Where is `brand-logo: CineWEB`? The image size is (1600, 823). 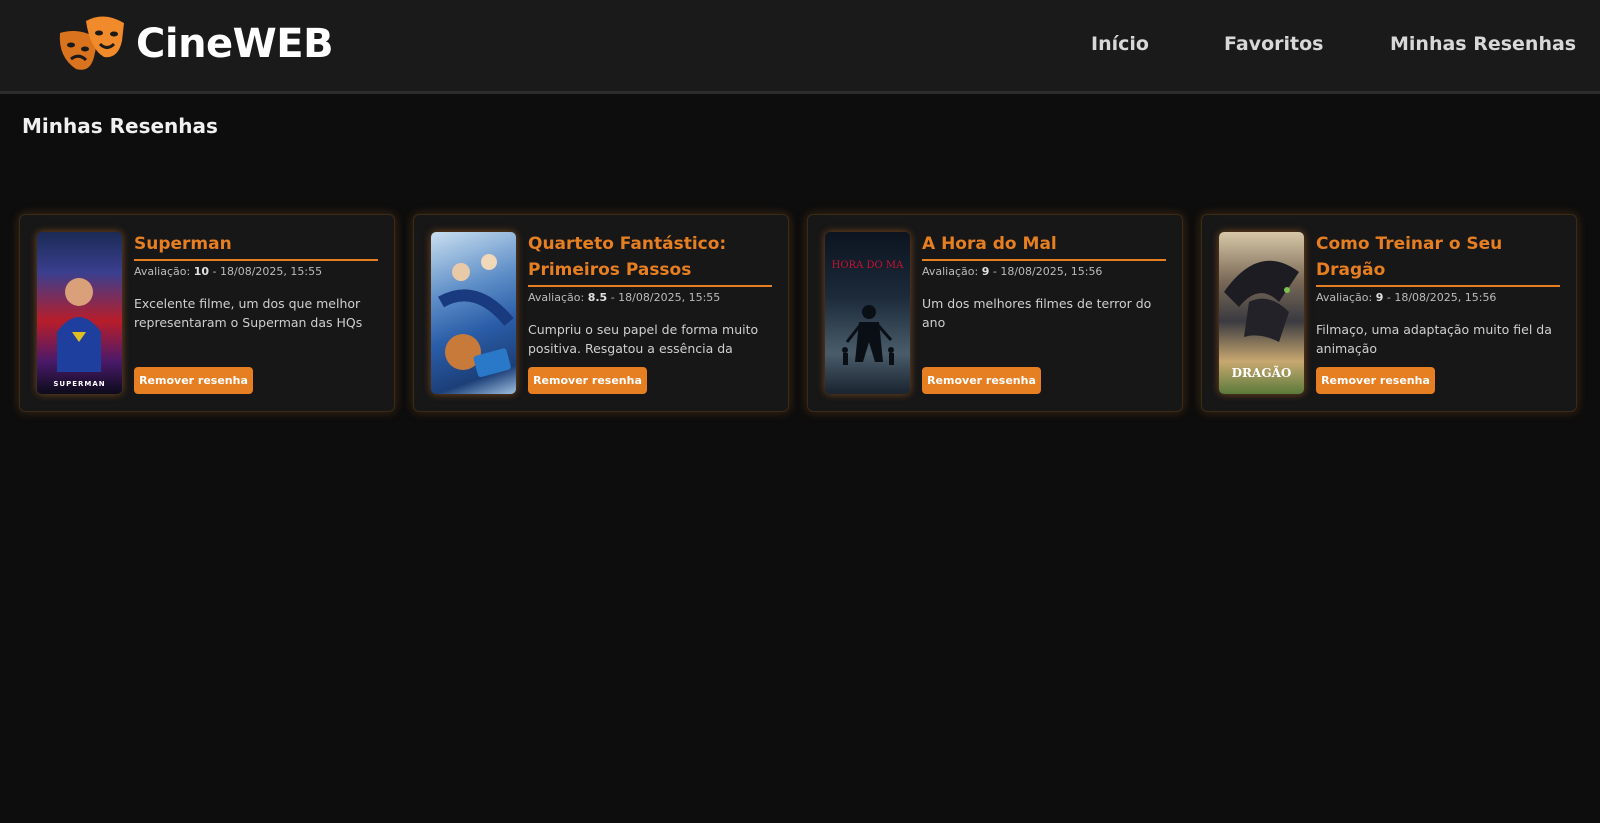
brand-logo: CineWEB is located at coordinates (195, 44).